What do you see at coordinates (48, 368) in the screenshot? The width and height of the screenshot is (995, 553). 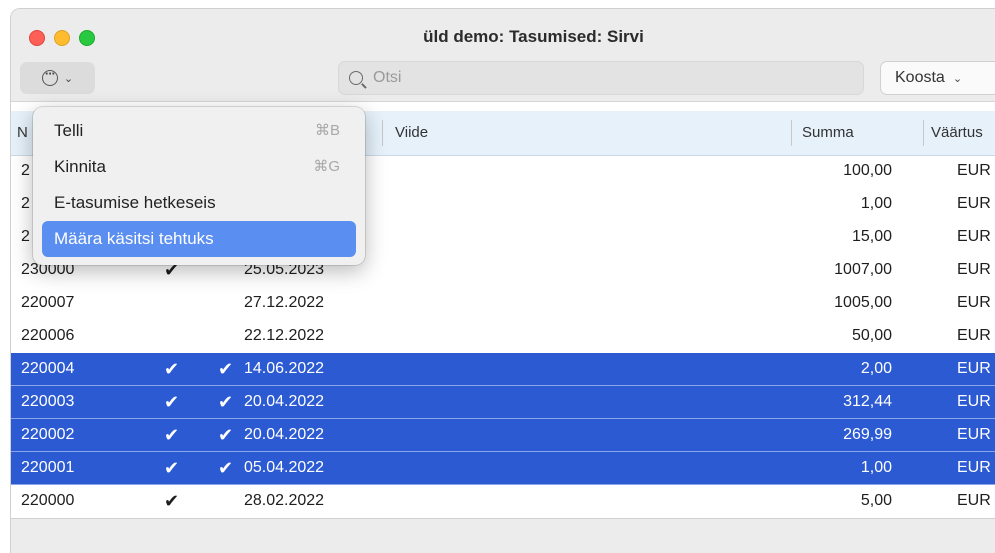 I see `cell-nr: 220004` at bounding box center [48, 368].